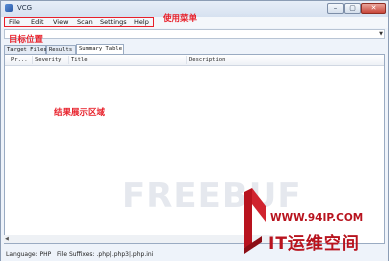 The image size is (389, 261). I want to click on menu-item-edit: Edit, so click(37, 22).